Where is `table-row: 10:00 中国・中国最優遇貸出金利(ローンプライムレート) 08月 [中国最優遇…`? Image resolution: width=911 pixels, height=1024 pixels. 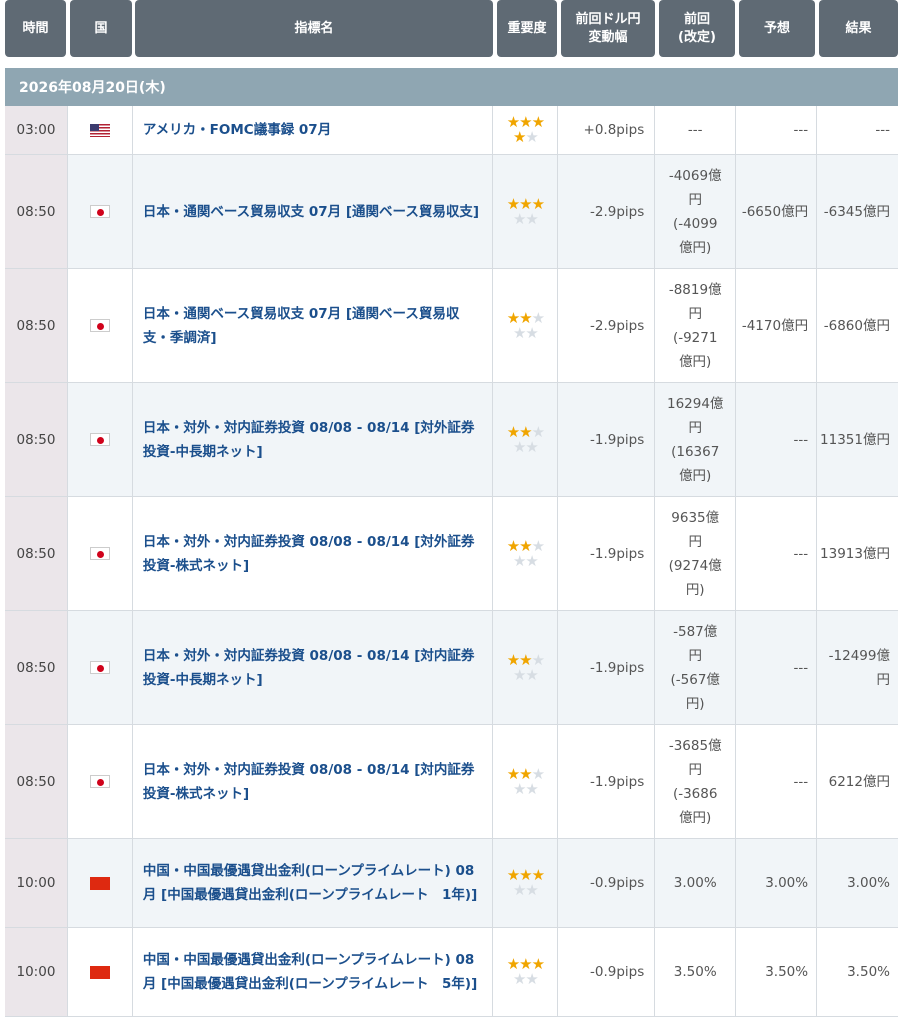 table-row: 10:00 中国・中国最優遇貸出金利(ローンプライムレート) 08月 [中国最優遇… is located at coordinates (451, 883).